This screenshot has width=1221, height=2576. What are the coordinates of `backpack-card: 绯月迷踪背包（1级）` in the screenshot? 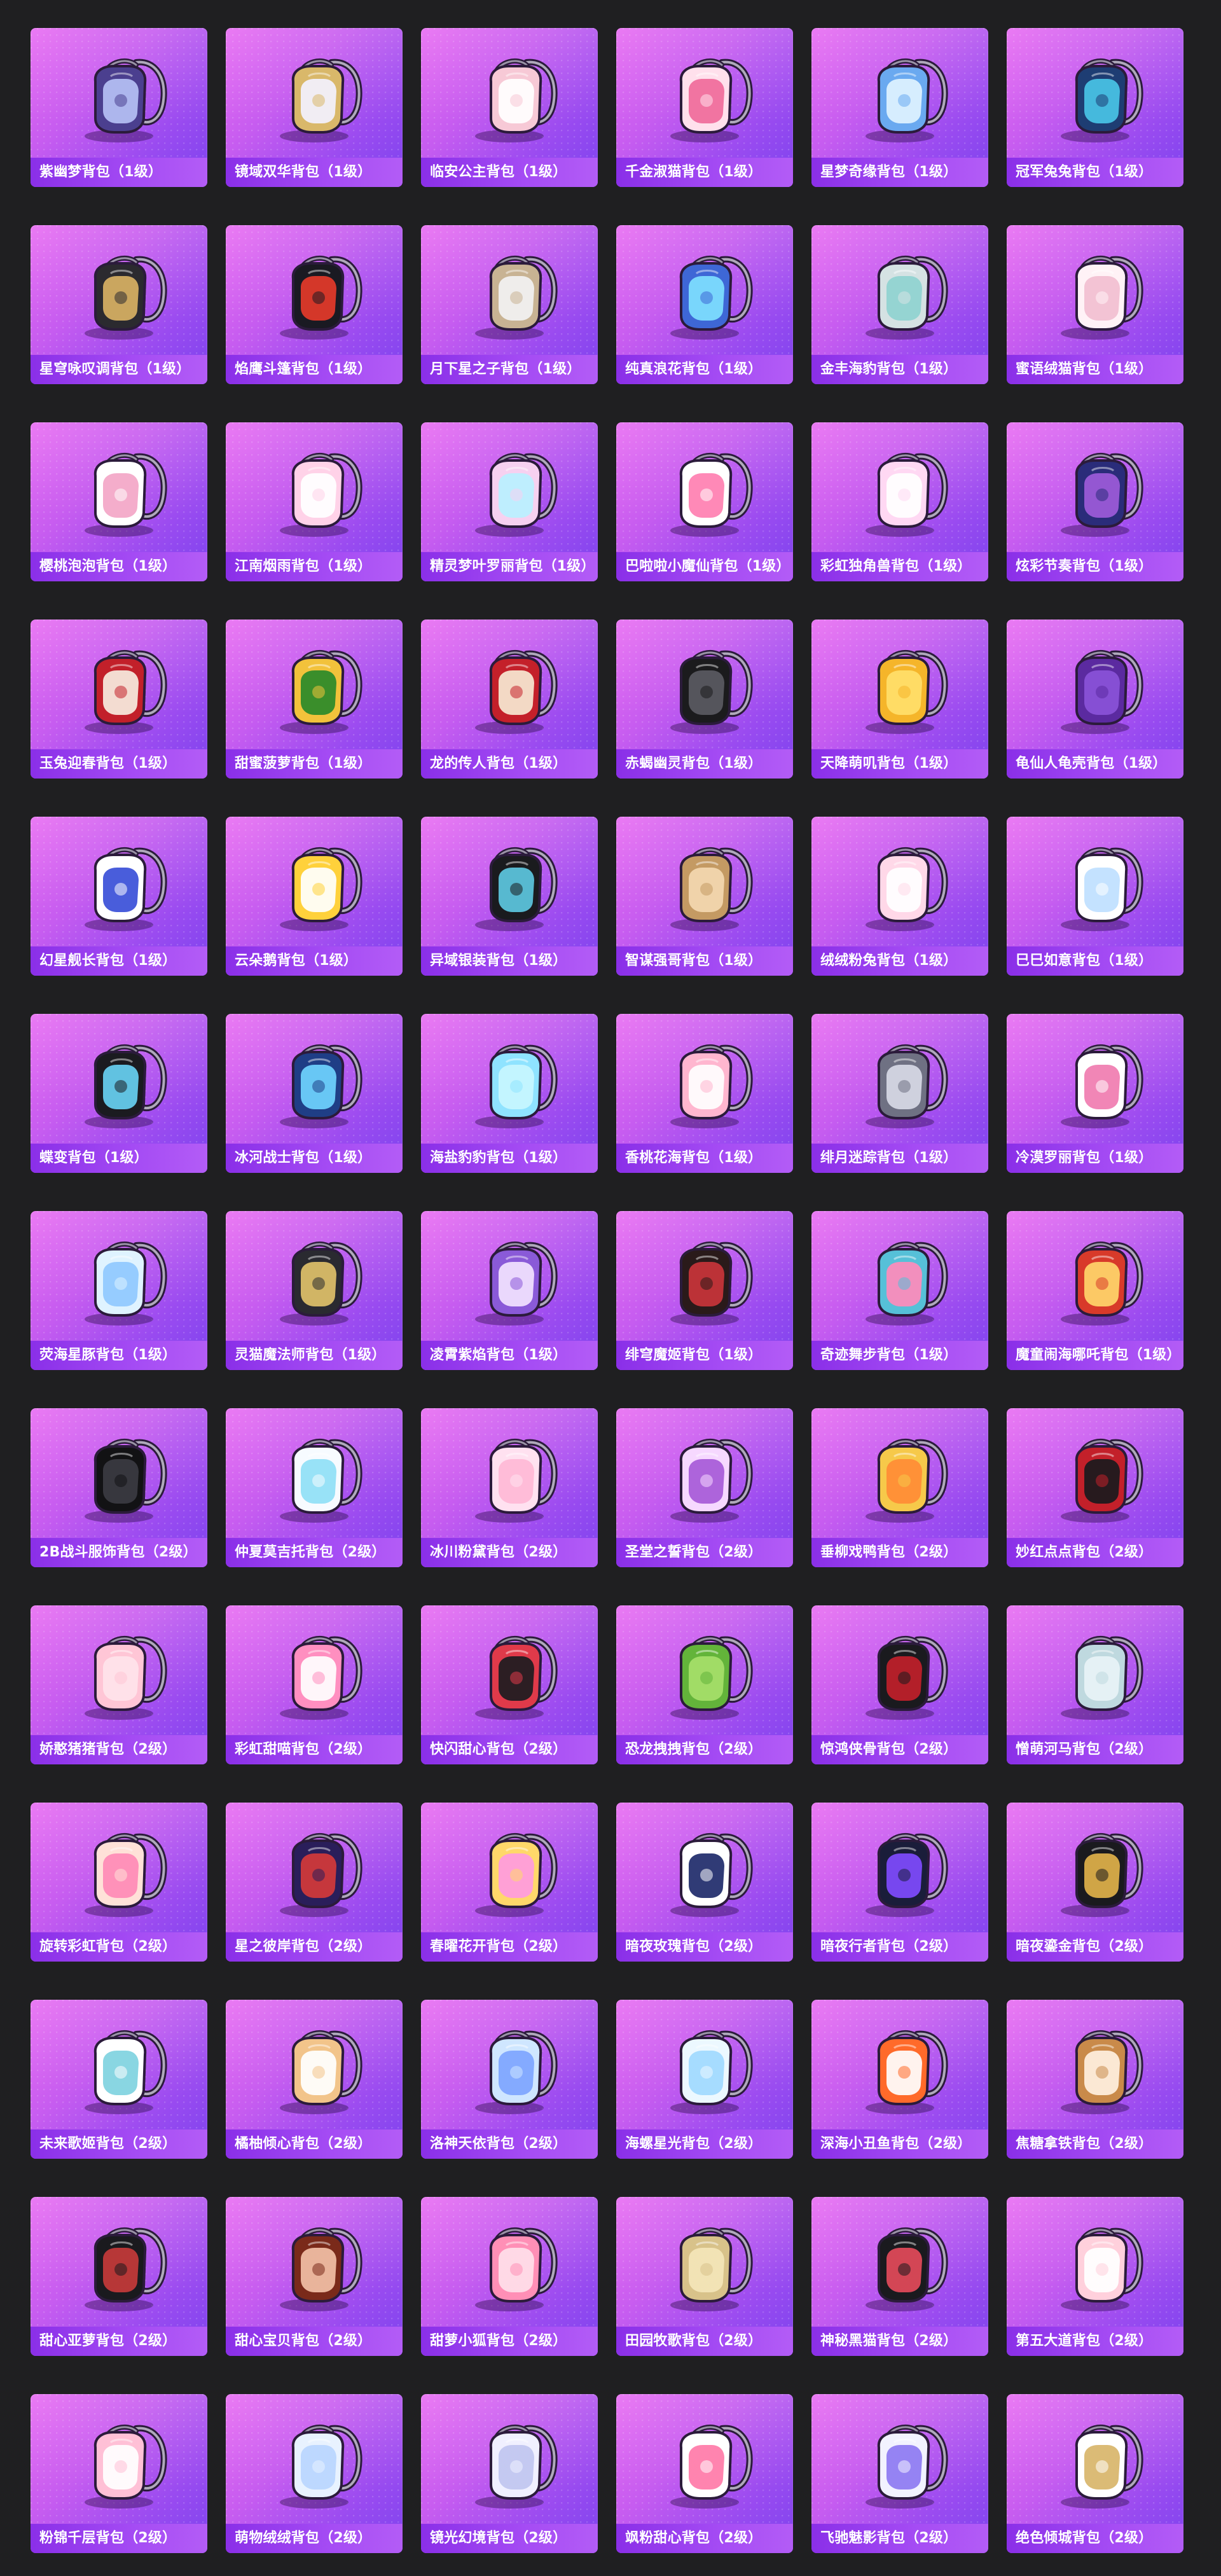 It's located at (899, 1093).